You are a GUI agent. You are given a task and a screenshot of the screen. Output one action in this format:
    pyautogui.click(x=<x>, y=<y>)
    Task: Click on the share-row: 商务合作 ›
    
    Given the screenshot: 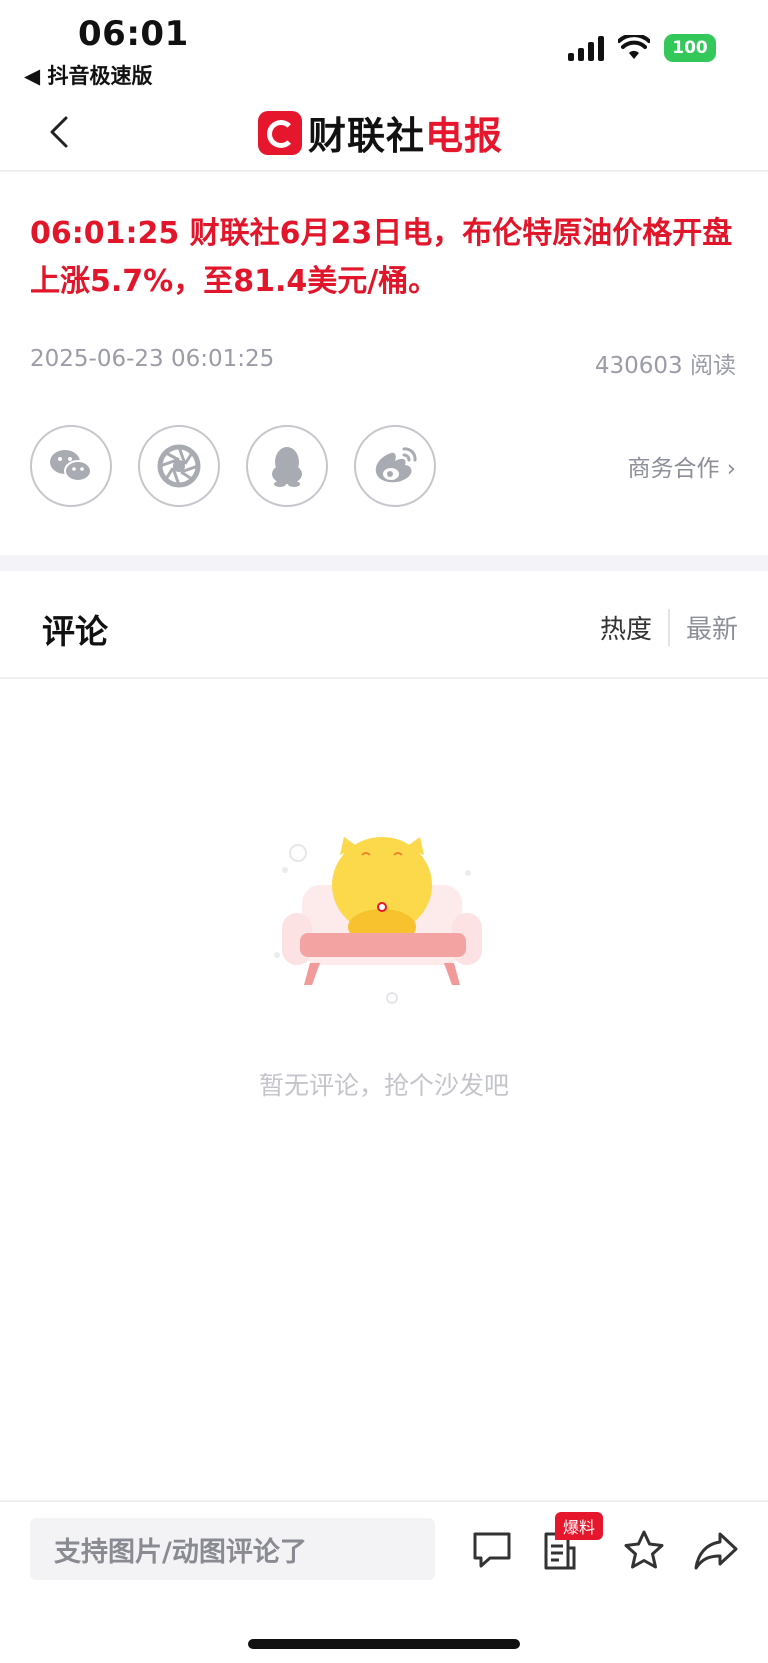 What is the action you would take?
    pyautogui.click(x=383, y=466)
    